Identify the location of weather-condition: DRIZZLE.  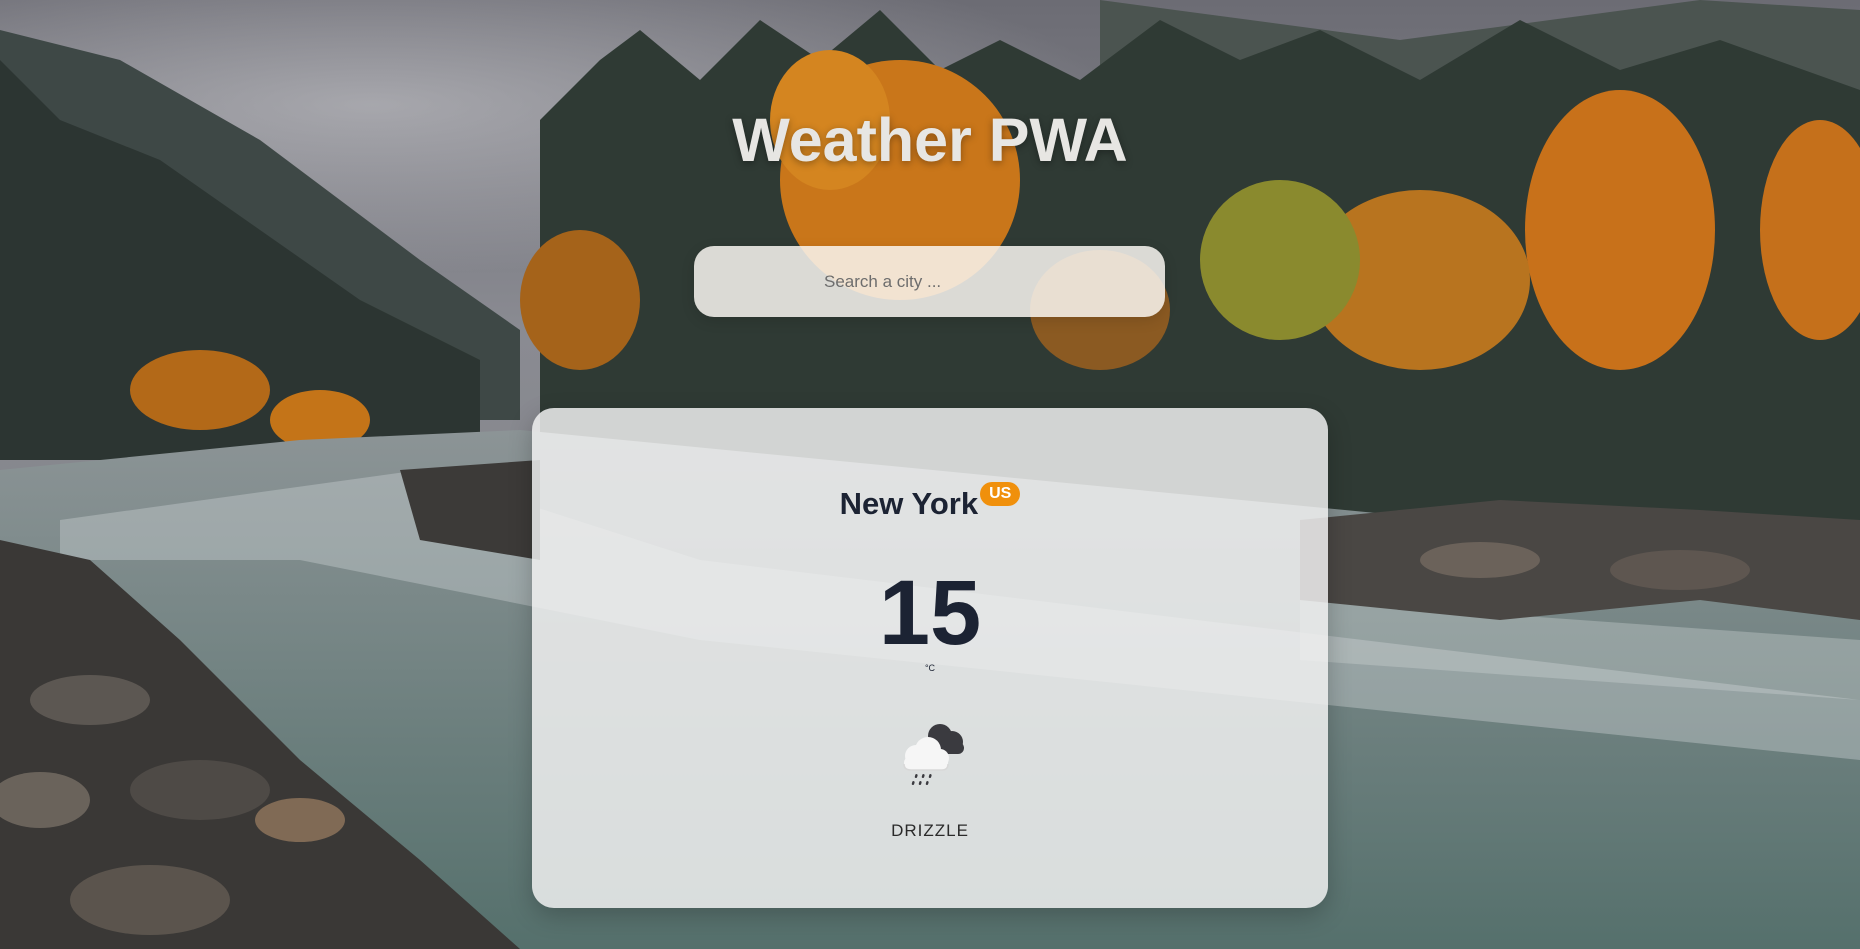
(930, 830).